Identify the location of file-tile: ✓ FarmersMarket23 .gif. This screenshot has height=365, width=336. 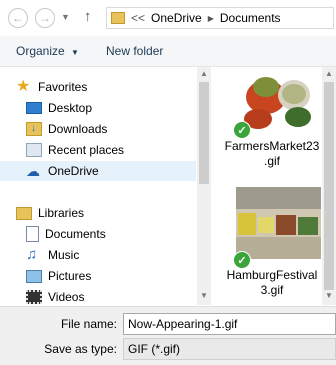
(267, 122).